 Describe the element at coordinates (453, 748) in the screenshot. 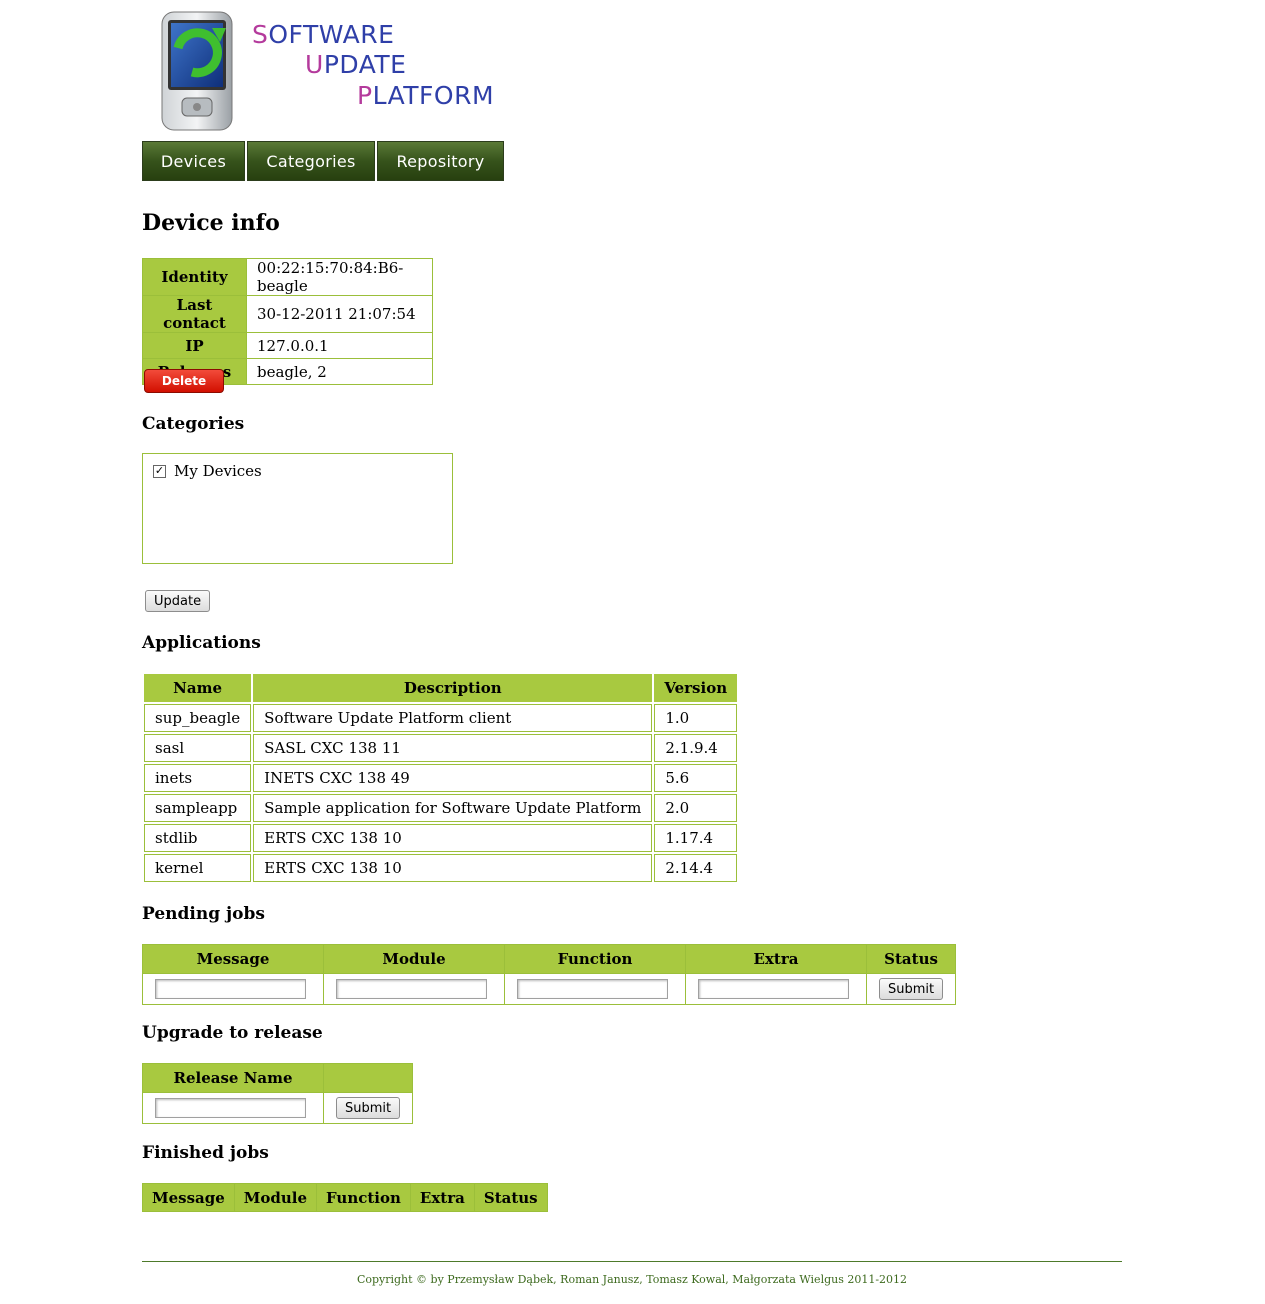

I see `app-description: SASL CXC 138 11` at that location.